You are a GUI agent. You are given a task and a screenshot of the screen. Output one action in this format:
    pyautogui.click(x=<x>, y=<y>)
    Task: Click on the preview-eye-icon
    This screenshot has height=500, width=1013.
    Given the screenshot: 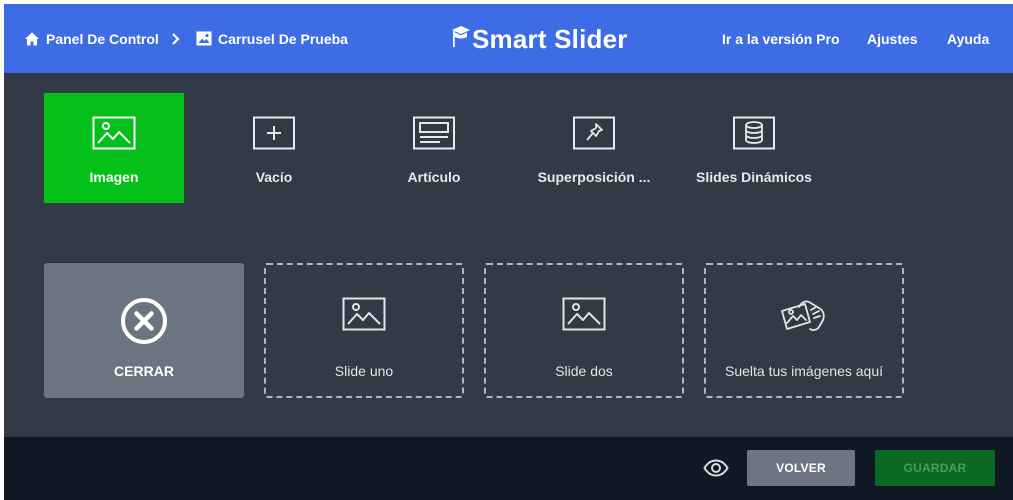 What is the action you would take?
    pyautogui.click(x=716, y=468)
    